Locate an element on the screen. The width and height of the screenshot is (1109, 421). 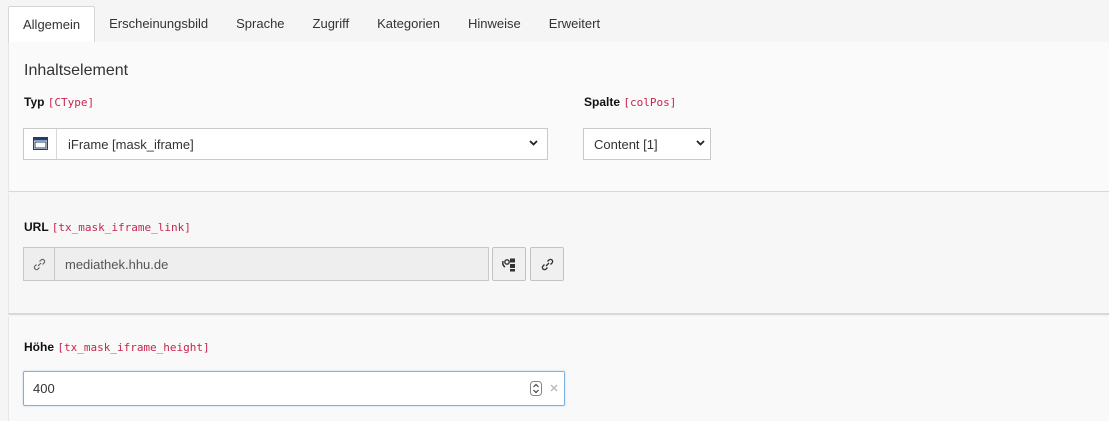
clear-icon is located at coordinates (554, 388).